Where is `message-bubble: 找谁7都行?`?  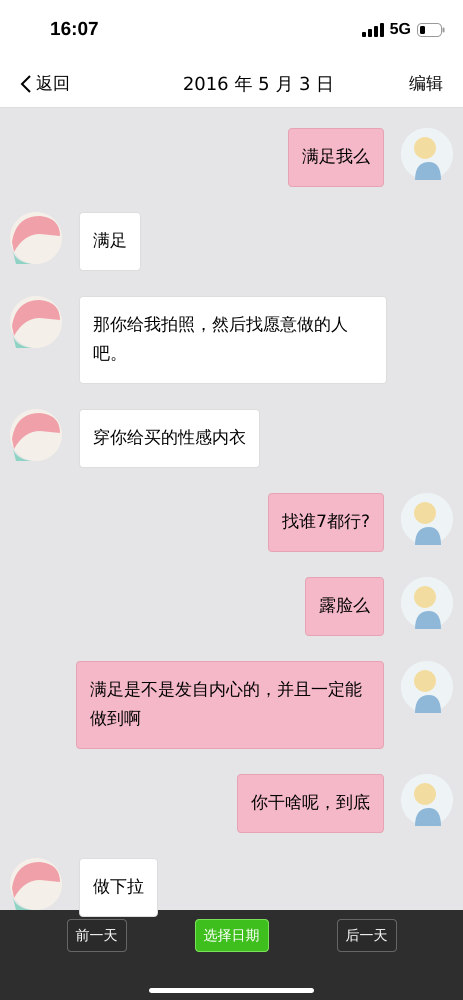
message-bubble: 找谁7都行? is located at coordinates (326, 522).